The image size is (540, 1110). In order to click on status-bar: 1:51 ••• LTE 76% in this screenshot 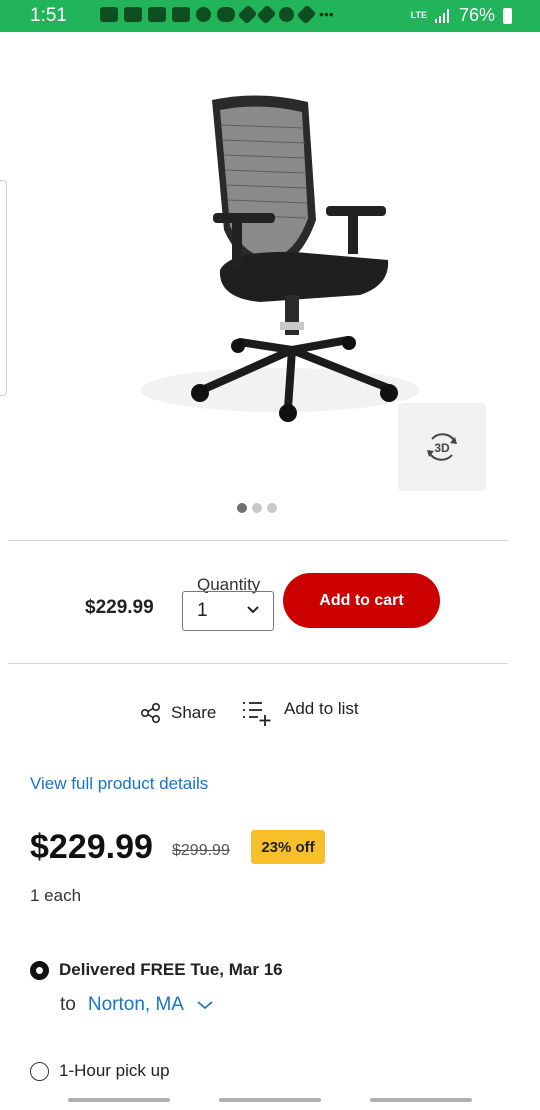, I will do `click(270, 16)`.